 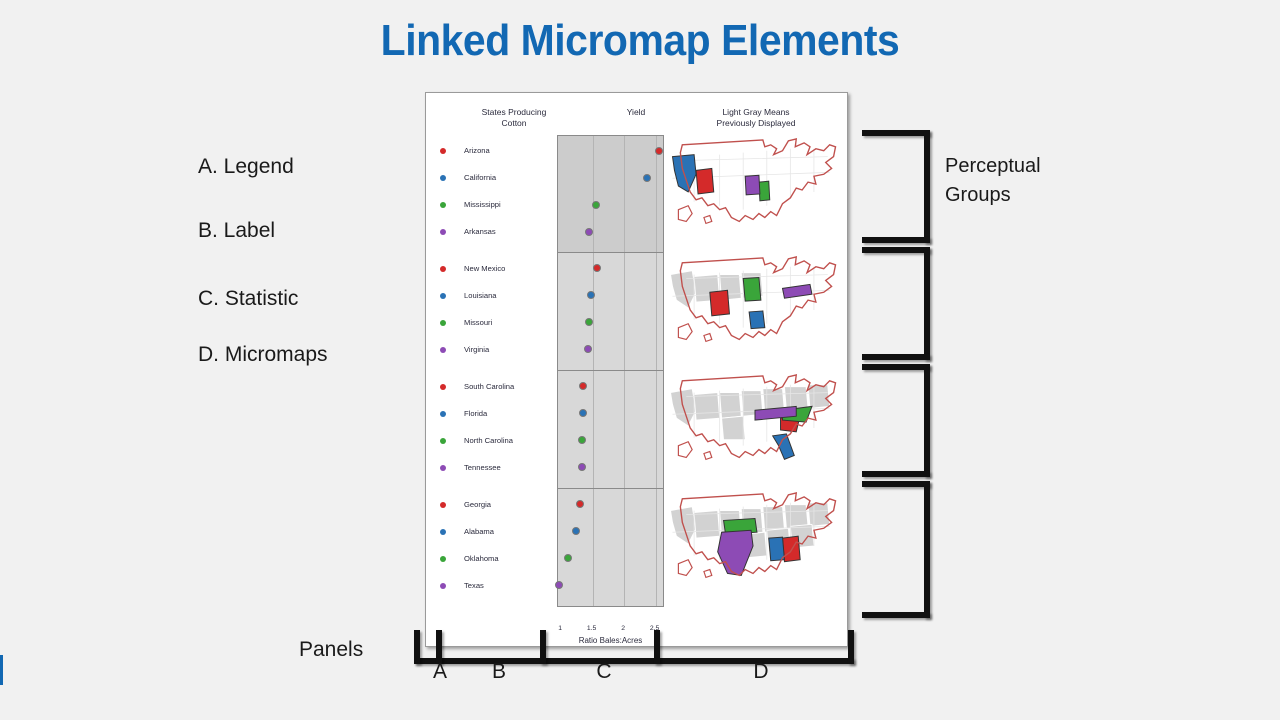 I want to click on column-header-micromap-line1: Light Gray Means, so click(x=756, y=112).